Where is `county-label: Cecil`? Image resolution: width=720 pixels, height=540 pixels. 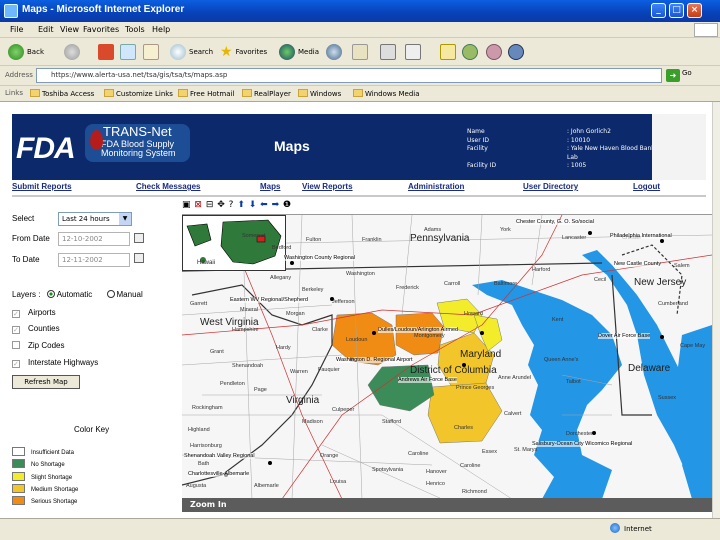 county-label: Cecil is located at coordinates (600, 280).